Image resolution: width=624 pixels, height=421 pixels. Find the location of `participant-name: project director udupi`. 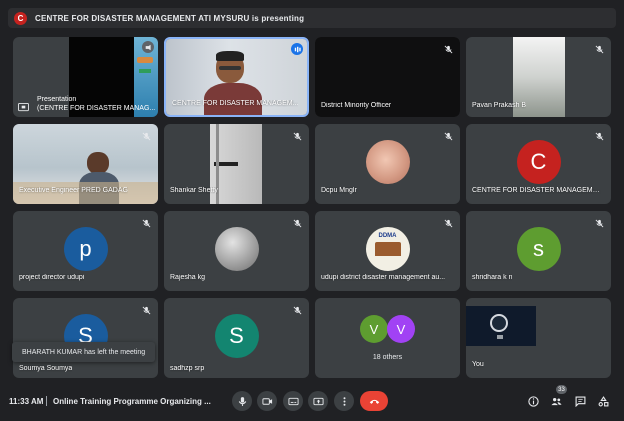

participant-name: project director udupi is located at coordinates (52, 277).